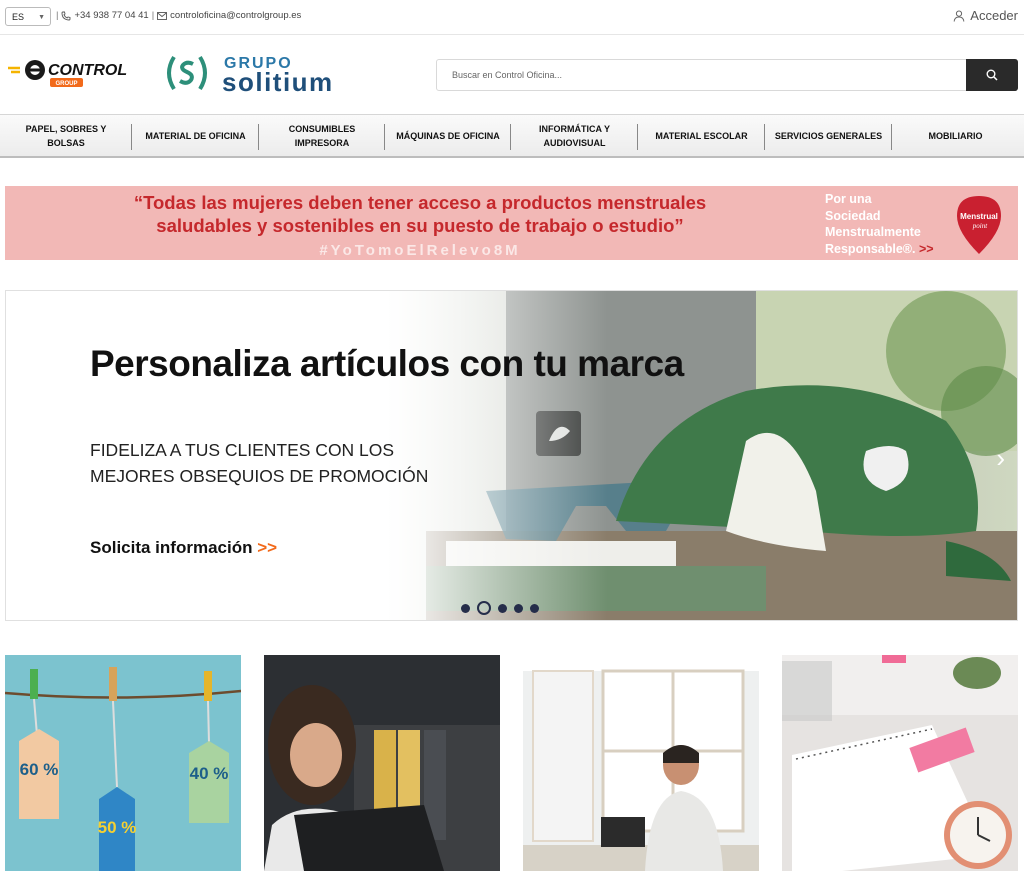 This screenshot has height=871, width=1024. Describe the element at coordinates (66, 135) in the screenshot. I see `nav-item-papel: PAPEL, SOBRES Y BOLSAS` at that location.